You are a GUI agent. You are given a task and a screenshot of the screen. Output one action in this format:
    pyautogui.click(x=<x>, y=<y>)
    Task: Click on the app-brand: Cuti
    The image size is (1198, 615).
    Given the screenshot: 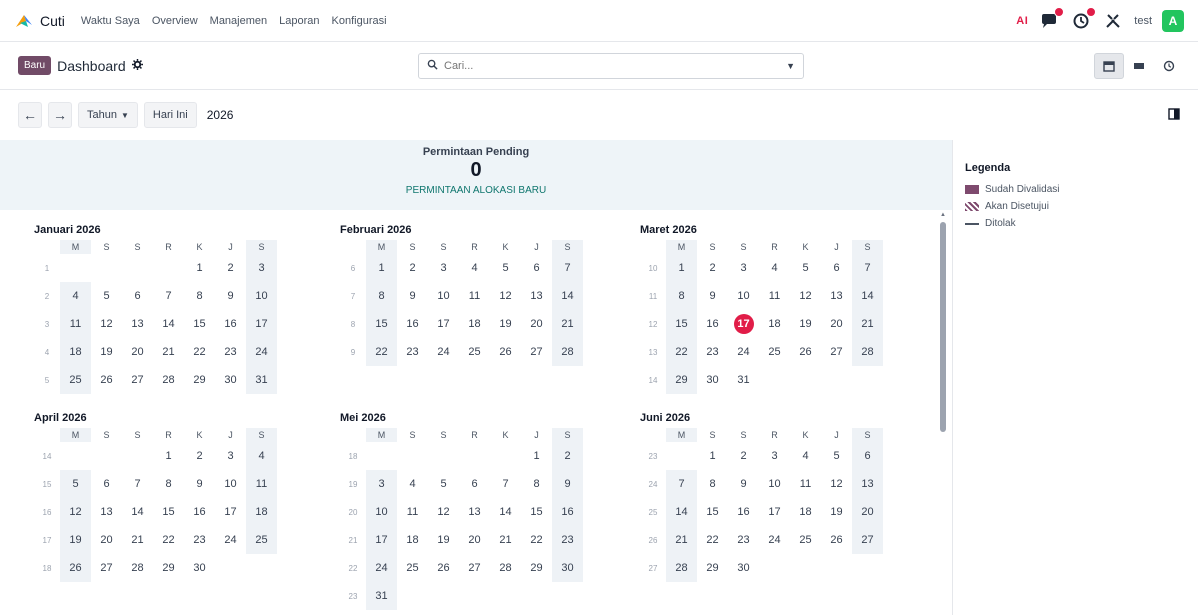 What is the action you would take?
    pyautogui.click(x=39, y=21)
    